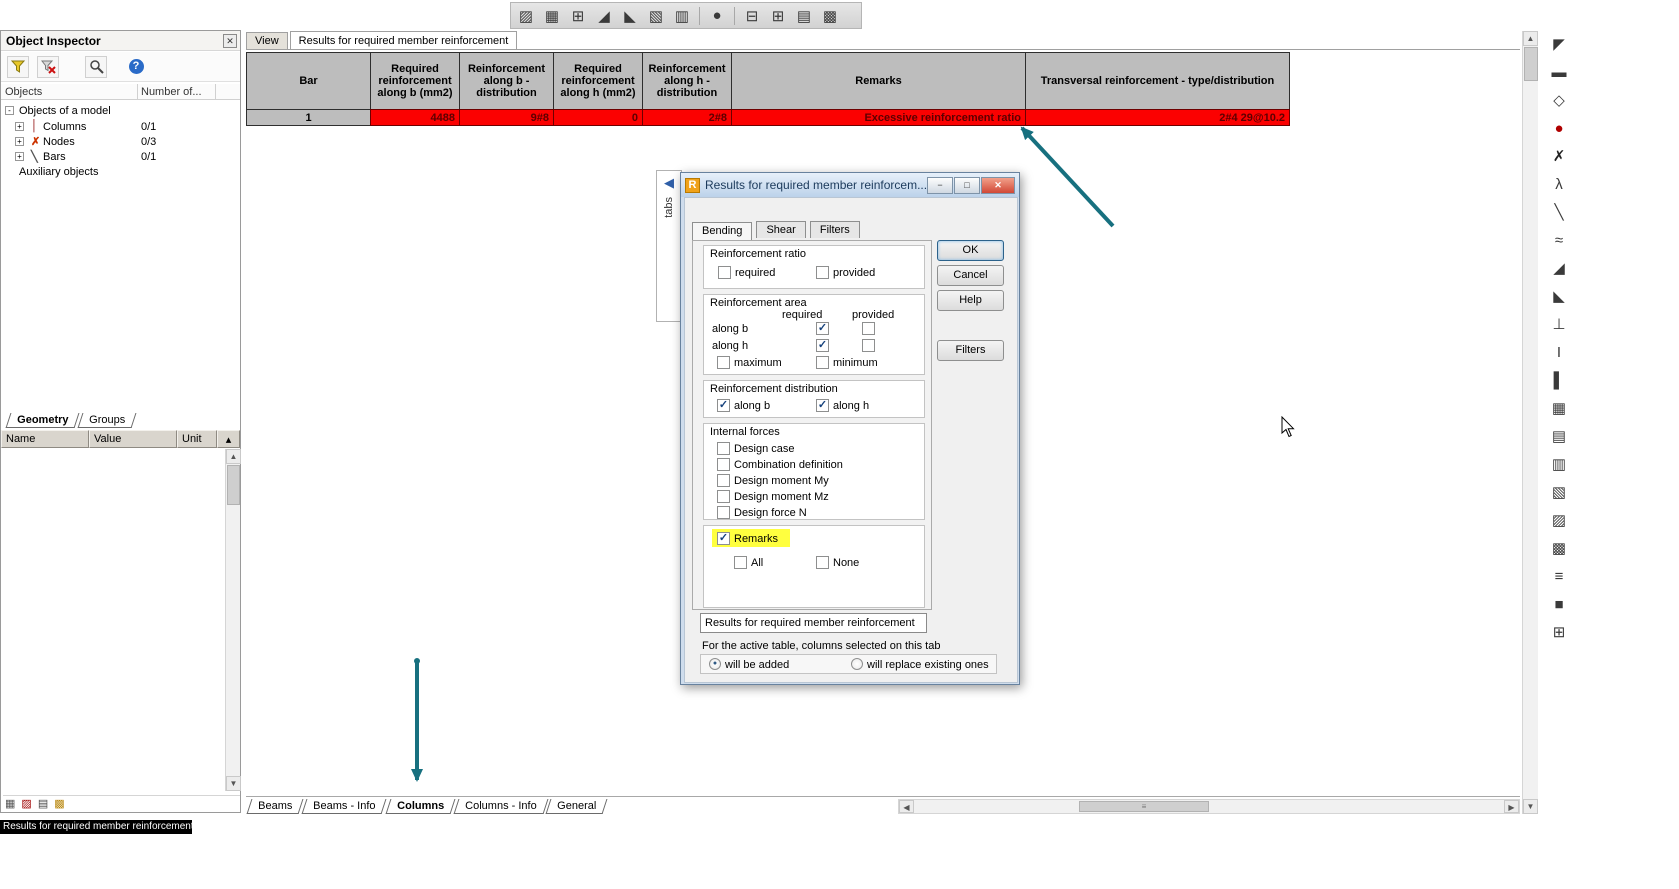 The width and height of the screenshot is (1679, 889). Describe the element at coordinates (998, 185) in the screenshot. I see `close-icon: ✕` at that location.